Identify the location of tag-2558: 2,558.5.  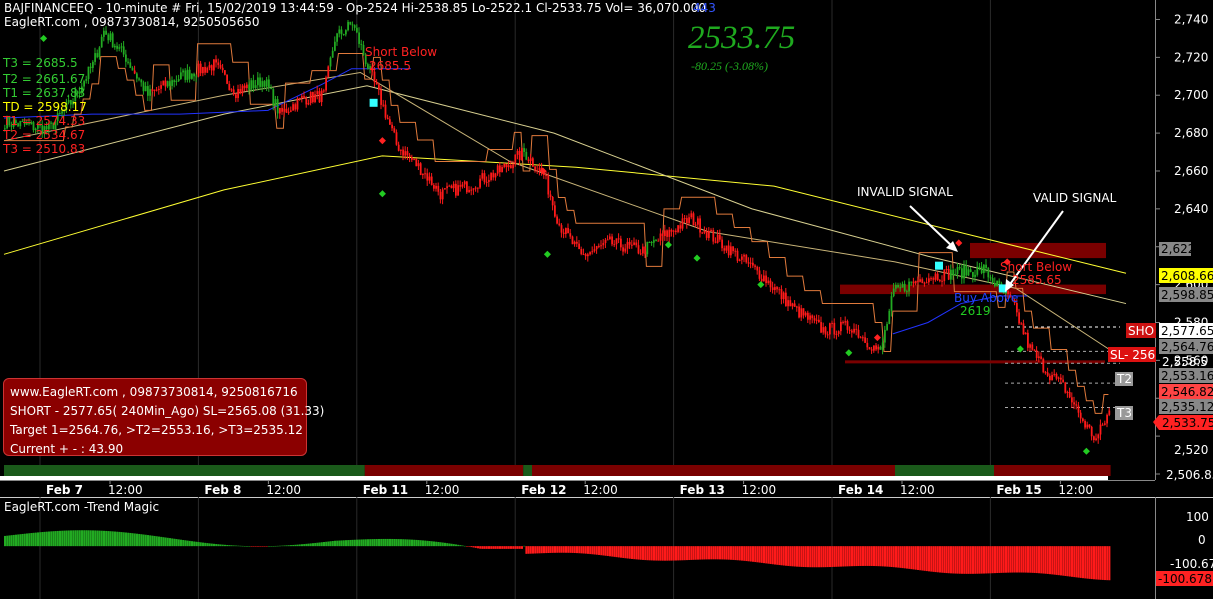
(1185, 362).